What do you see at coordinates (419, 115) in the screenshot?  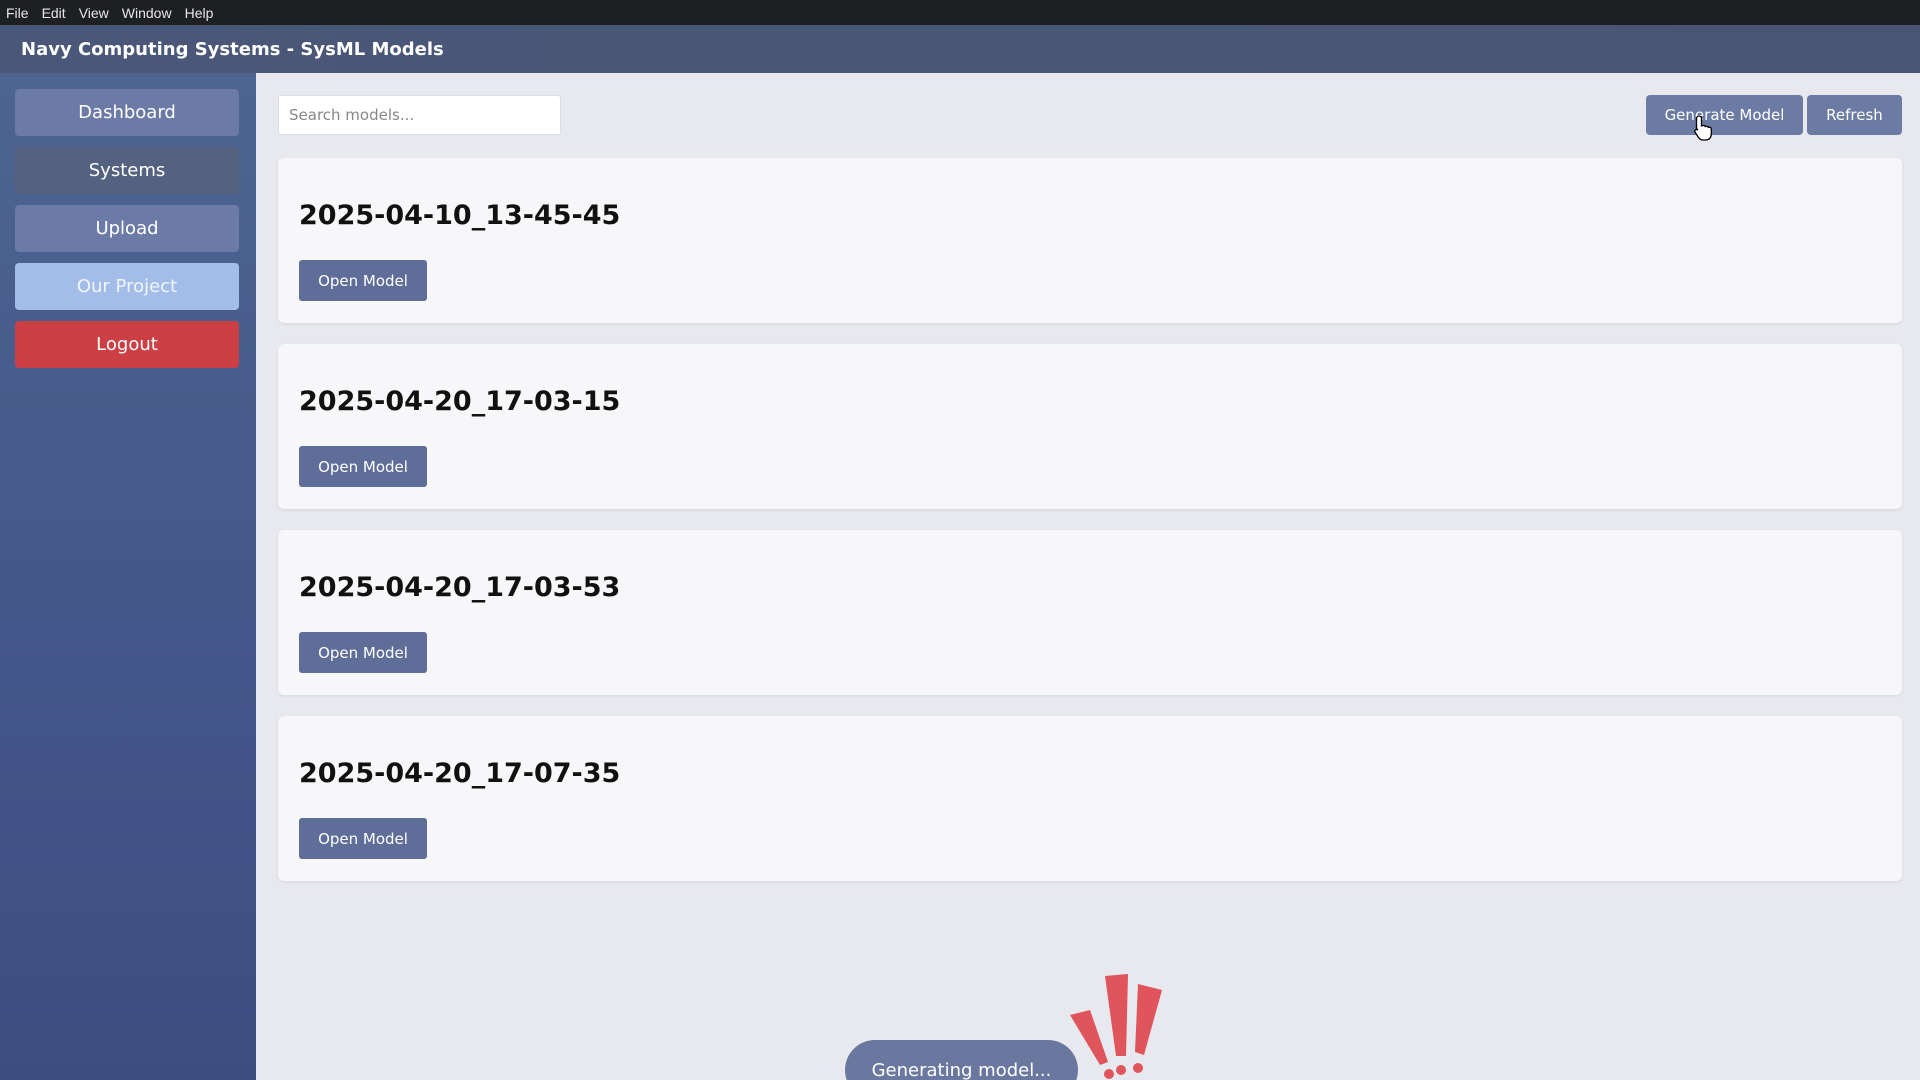 I see `search-input` at bounding box center [419, 115].